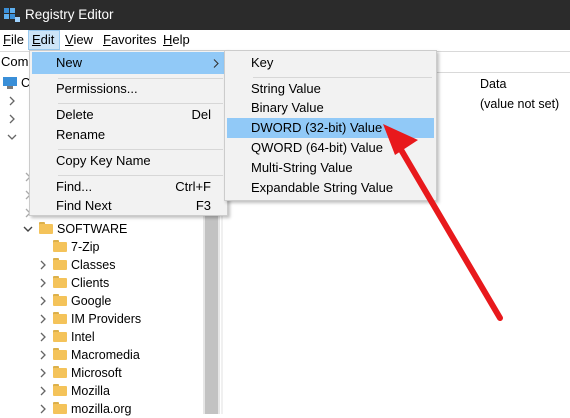  I want to click on tree-row: Google, so click(116, 301).